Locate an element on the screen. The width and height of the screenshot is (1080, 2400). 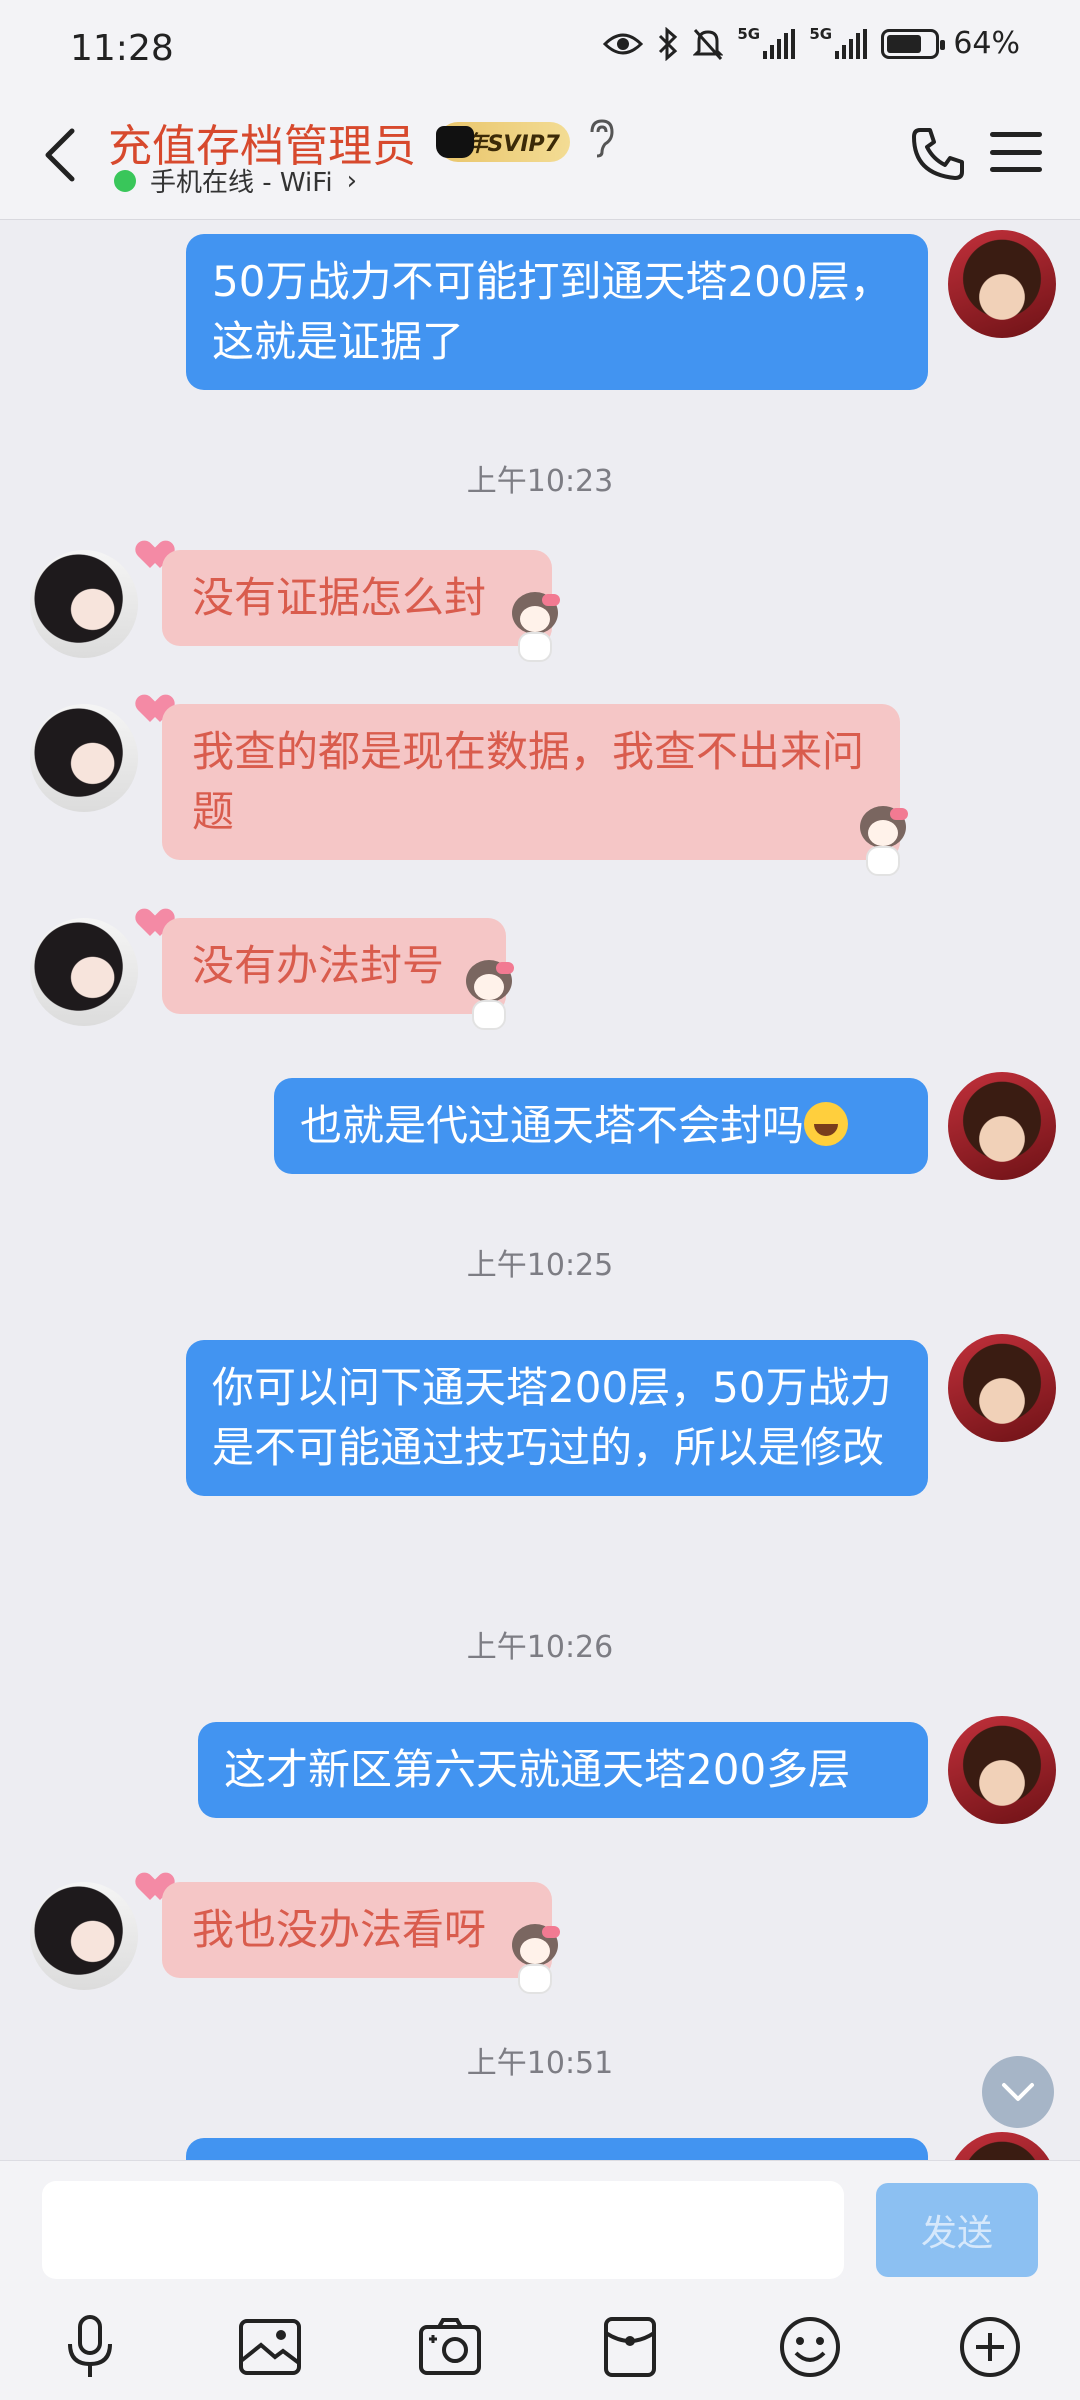
message-timestamp: 上午10:25 is located at coordinates (540, 1265).